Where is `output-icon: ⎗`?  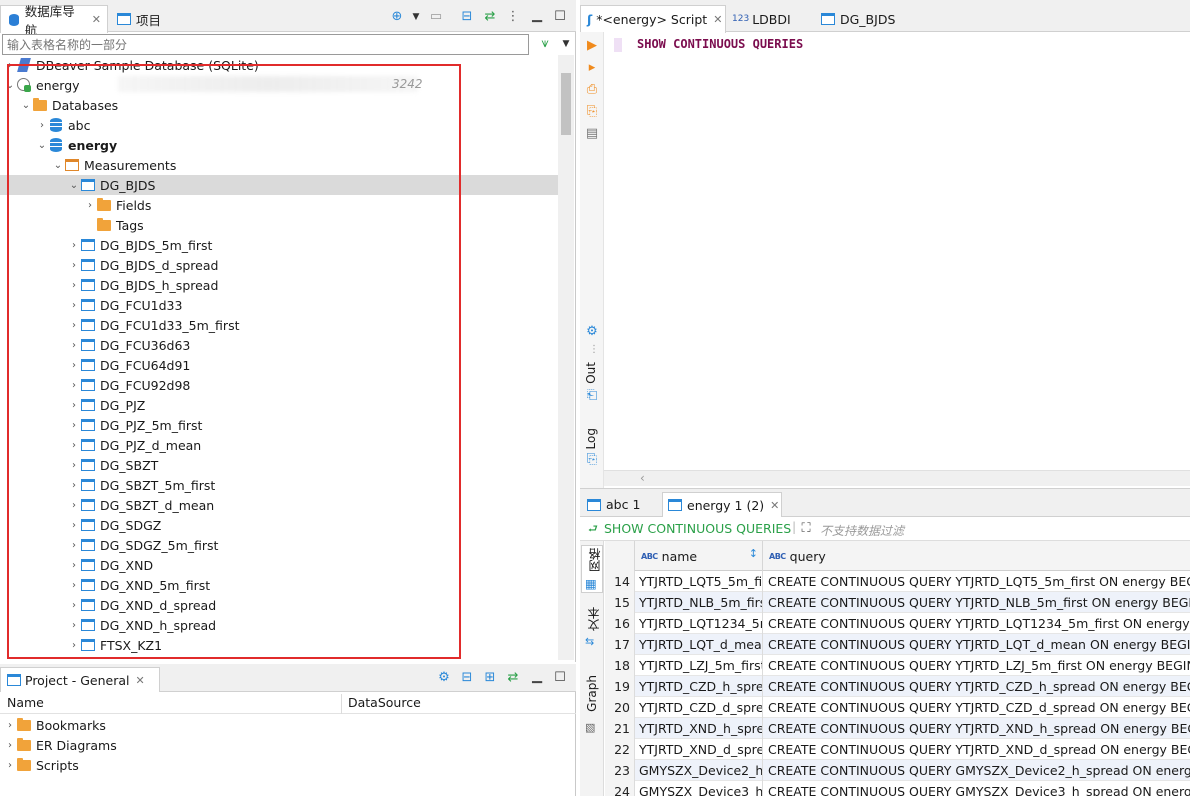
output-icon: ⎗ is located at coordinates (592, 396).